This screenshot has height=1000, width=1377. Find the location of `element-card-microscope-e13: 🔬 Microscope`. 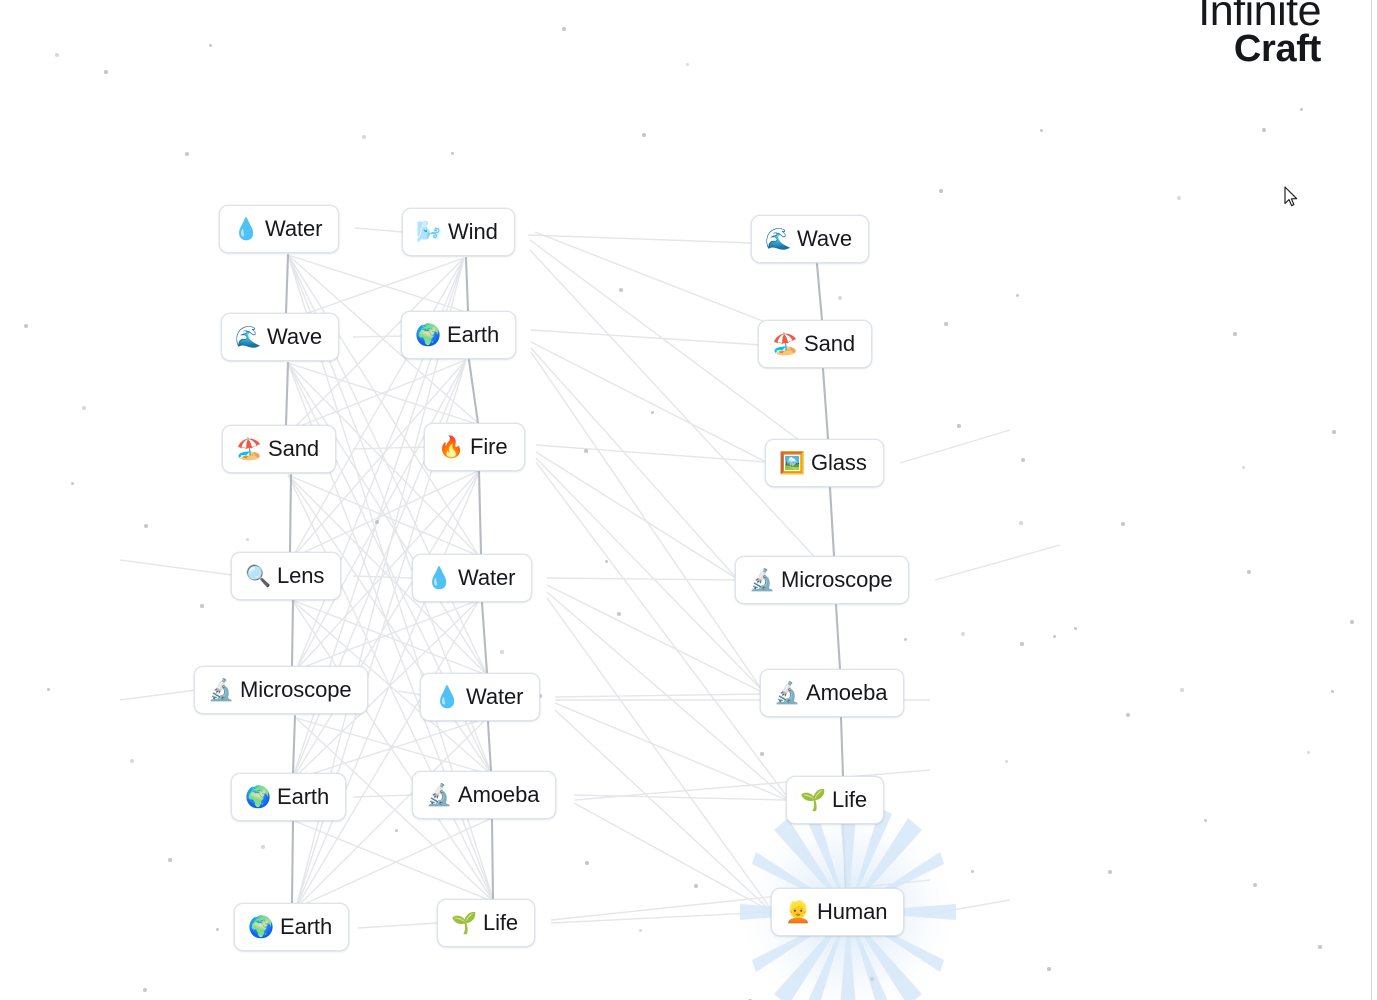

element-card-microscope-e13: 🔬 Microscope is located at coordinates (281, 690).